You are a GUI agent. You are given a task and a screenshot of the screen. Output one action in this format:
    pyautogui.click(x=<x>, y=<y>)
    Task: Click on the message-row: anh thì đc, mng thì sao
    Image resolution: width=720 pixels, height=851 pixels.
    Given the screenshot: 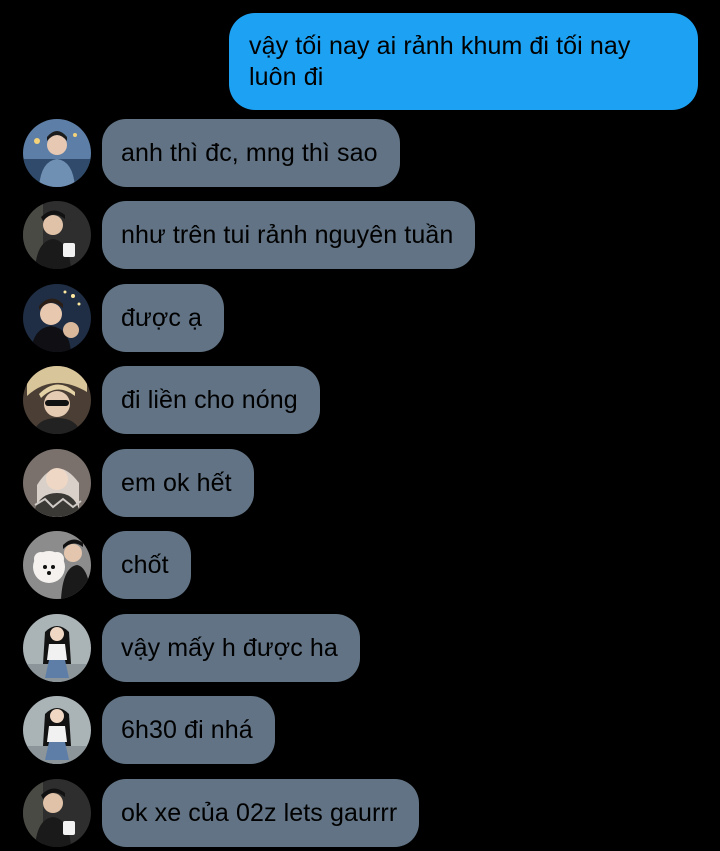 What is the action you would take?
    pyautogui.click(x=360, y=153)
    